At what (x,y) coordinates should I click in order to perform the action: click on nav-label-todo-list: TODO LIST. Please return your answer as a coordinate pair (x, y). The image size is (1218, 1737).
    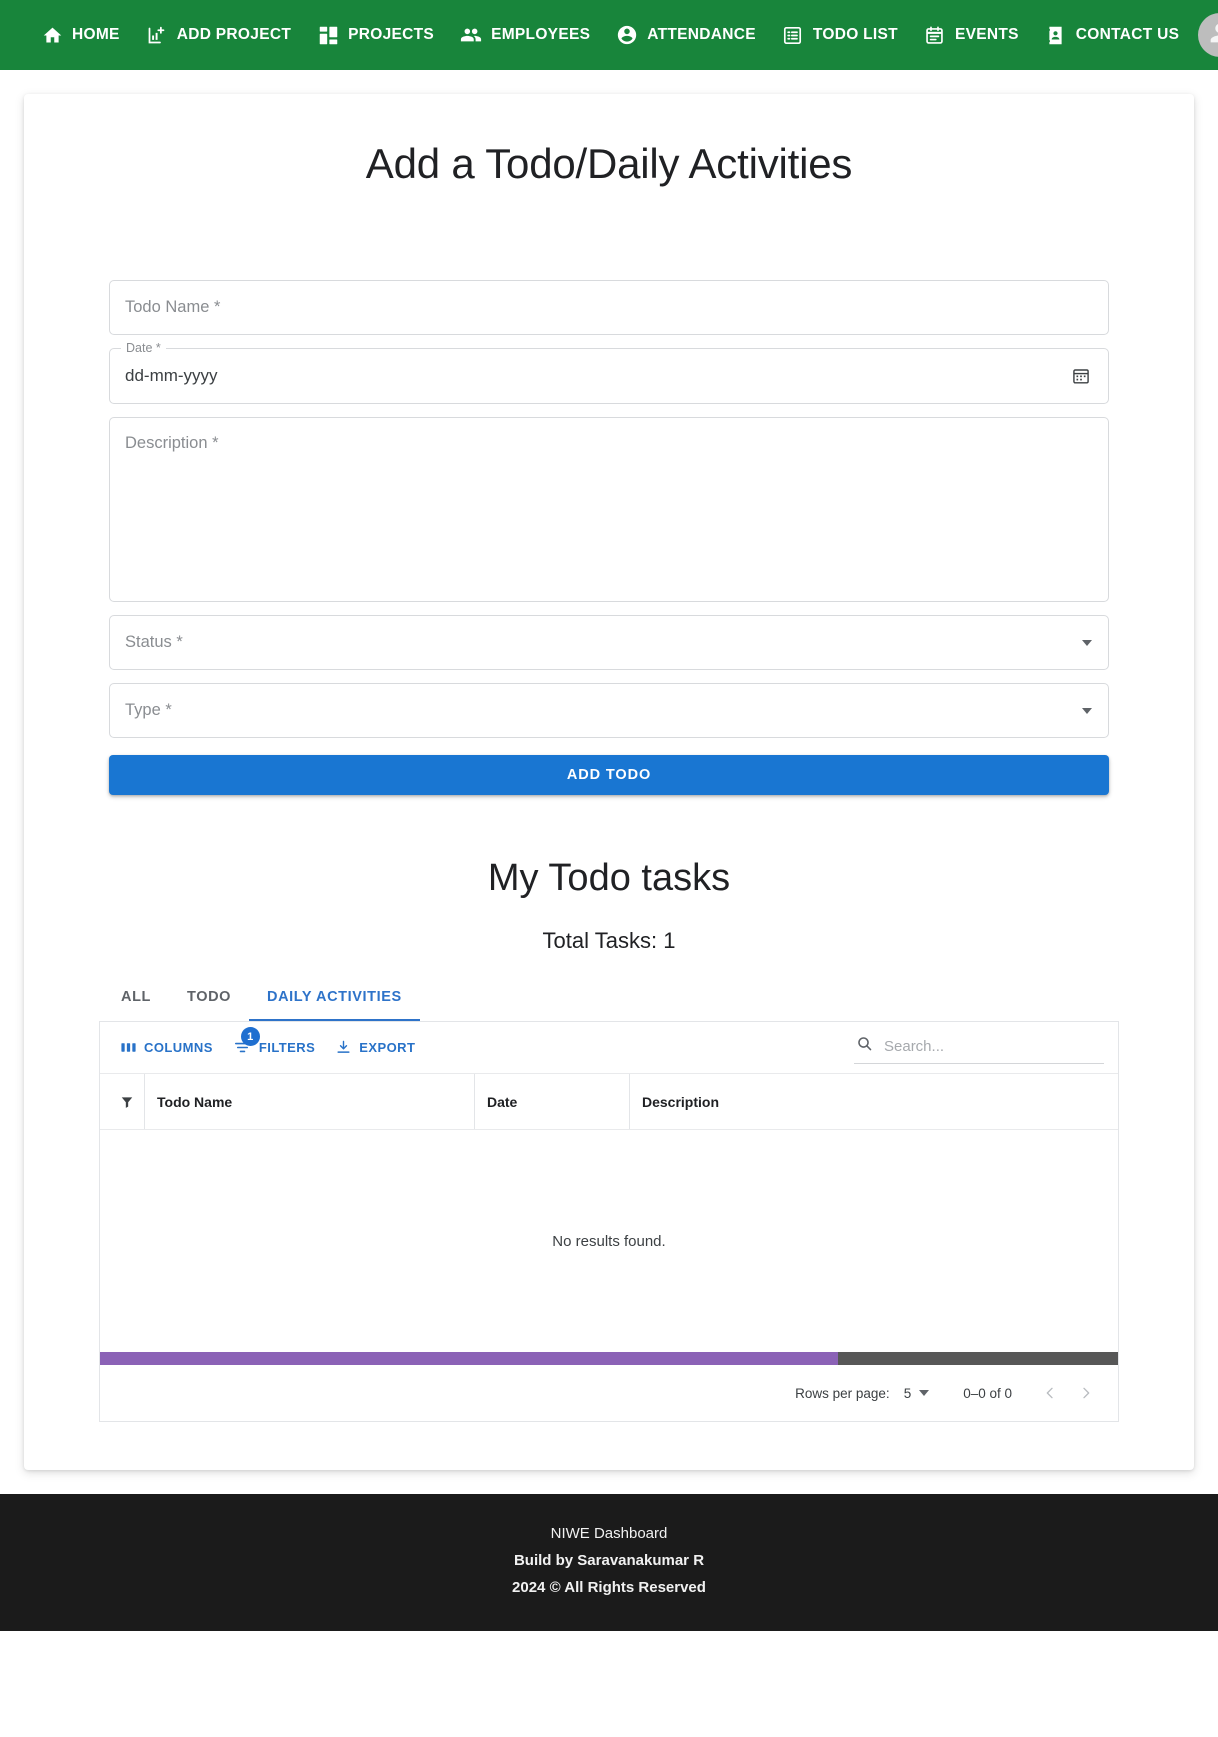
    Looking at the image, I should click on (855, 34).